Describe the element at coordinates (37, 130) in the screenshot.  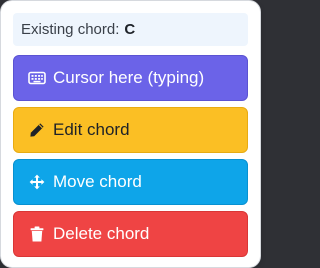
I see `pencil-icon` at that location.